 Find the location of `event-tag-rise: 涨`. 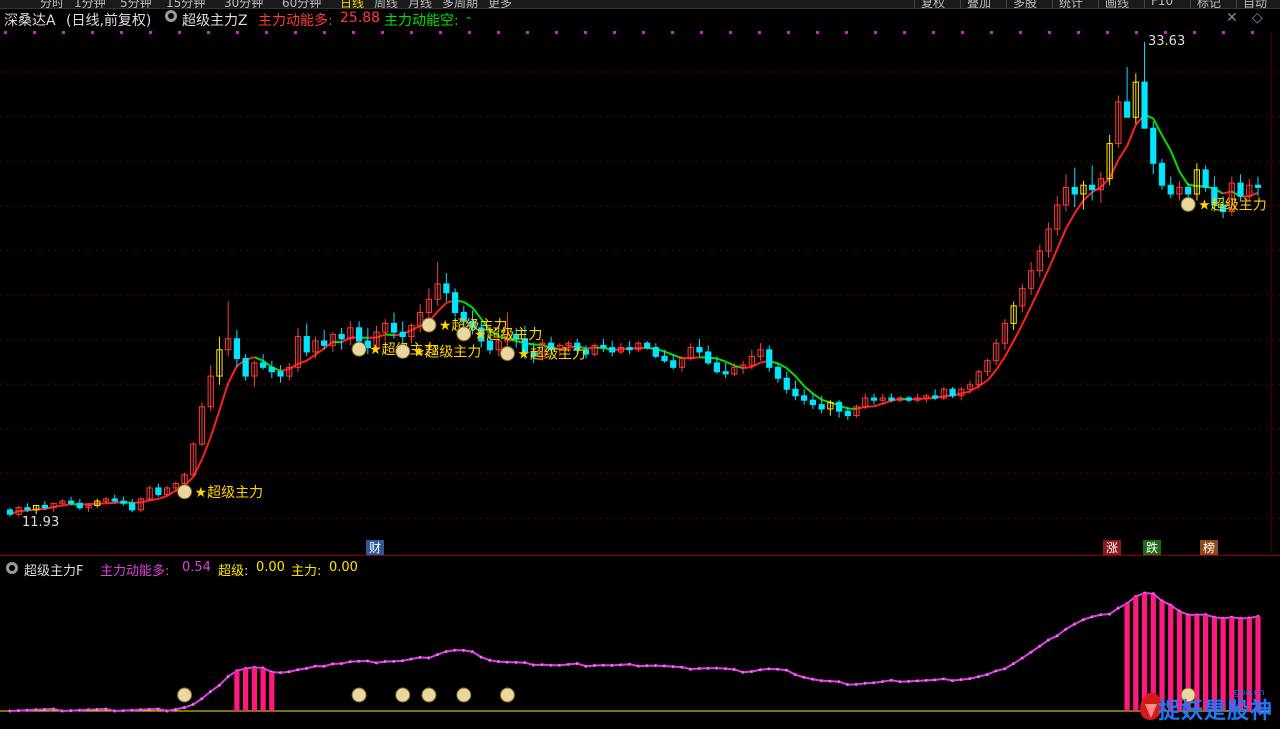

event-tag-rise: 涨 is located at coordinates (1112, 548).